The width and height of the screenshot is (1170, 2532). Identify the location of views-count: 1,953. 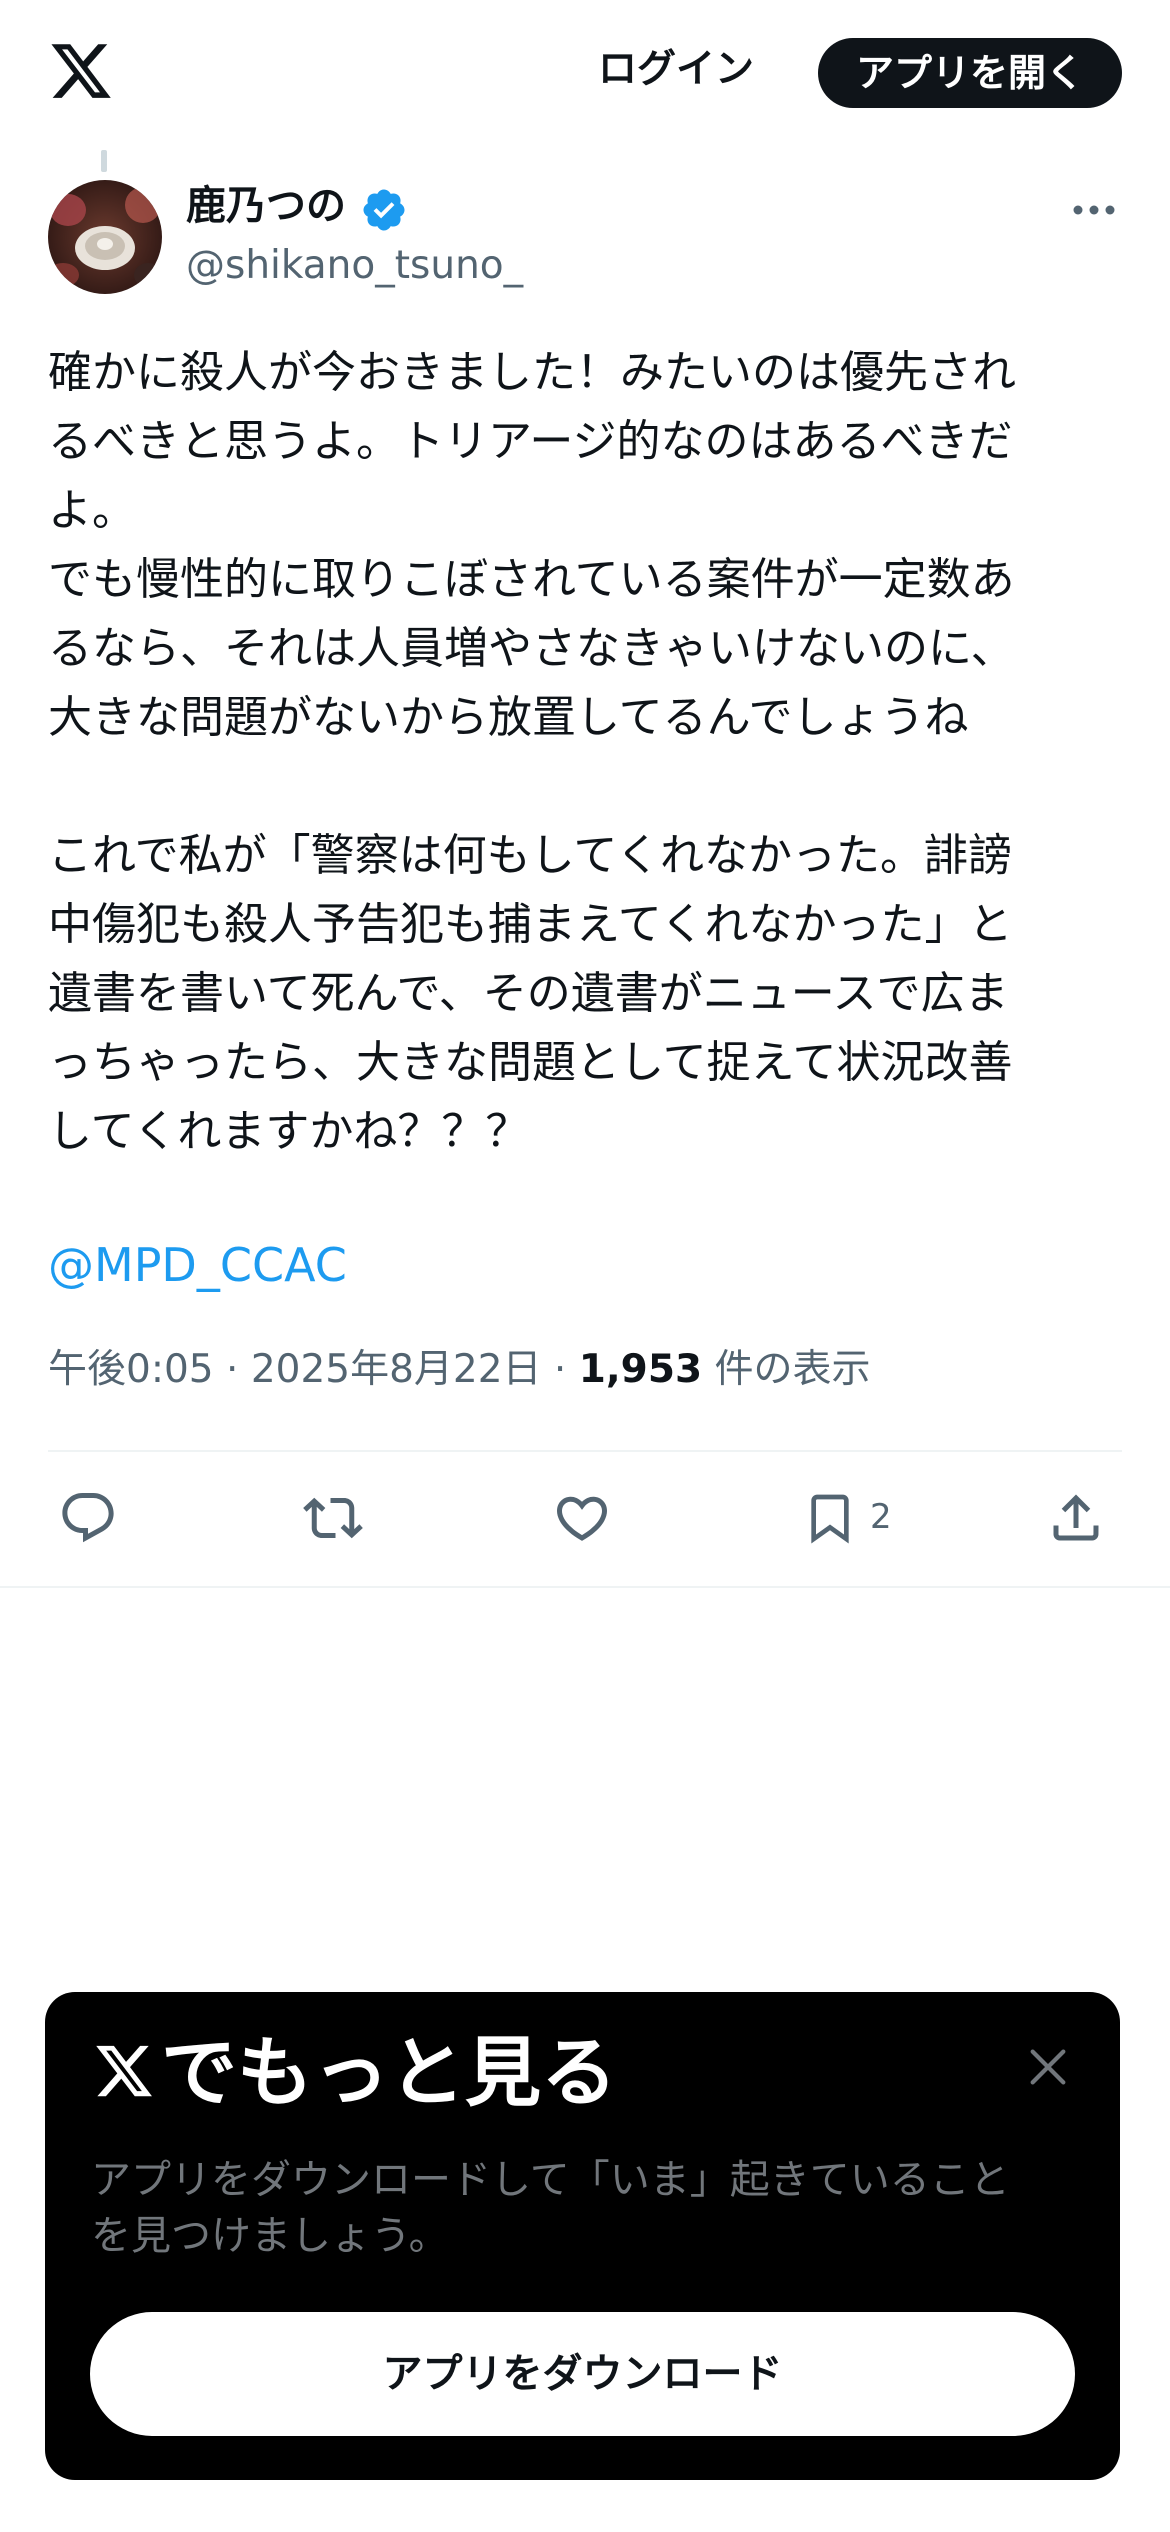
(640, 1369).